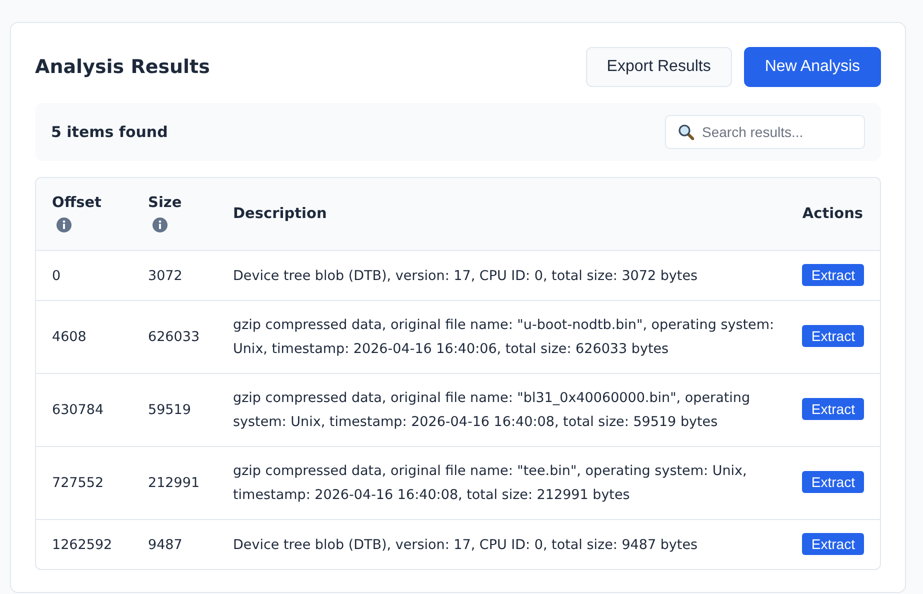 This screenshot has height=594, width=923. Describe the element at coordinates (82, 544) in the screenshot. I see `offset-cell: 1262592` at that location.